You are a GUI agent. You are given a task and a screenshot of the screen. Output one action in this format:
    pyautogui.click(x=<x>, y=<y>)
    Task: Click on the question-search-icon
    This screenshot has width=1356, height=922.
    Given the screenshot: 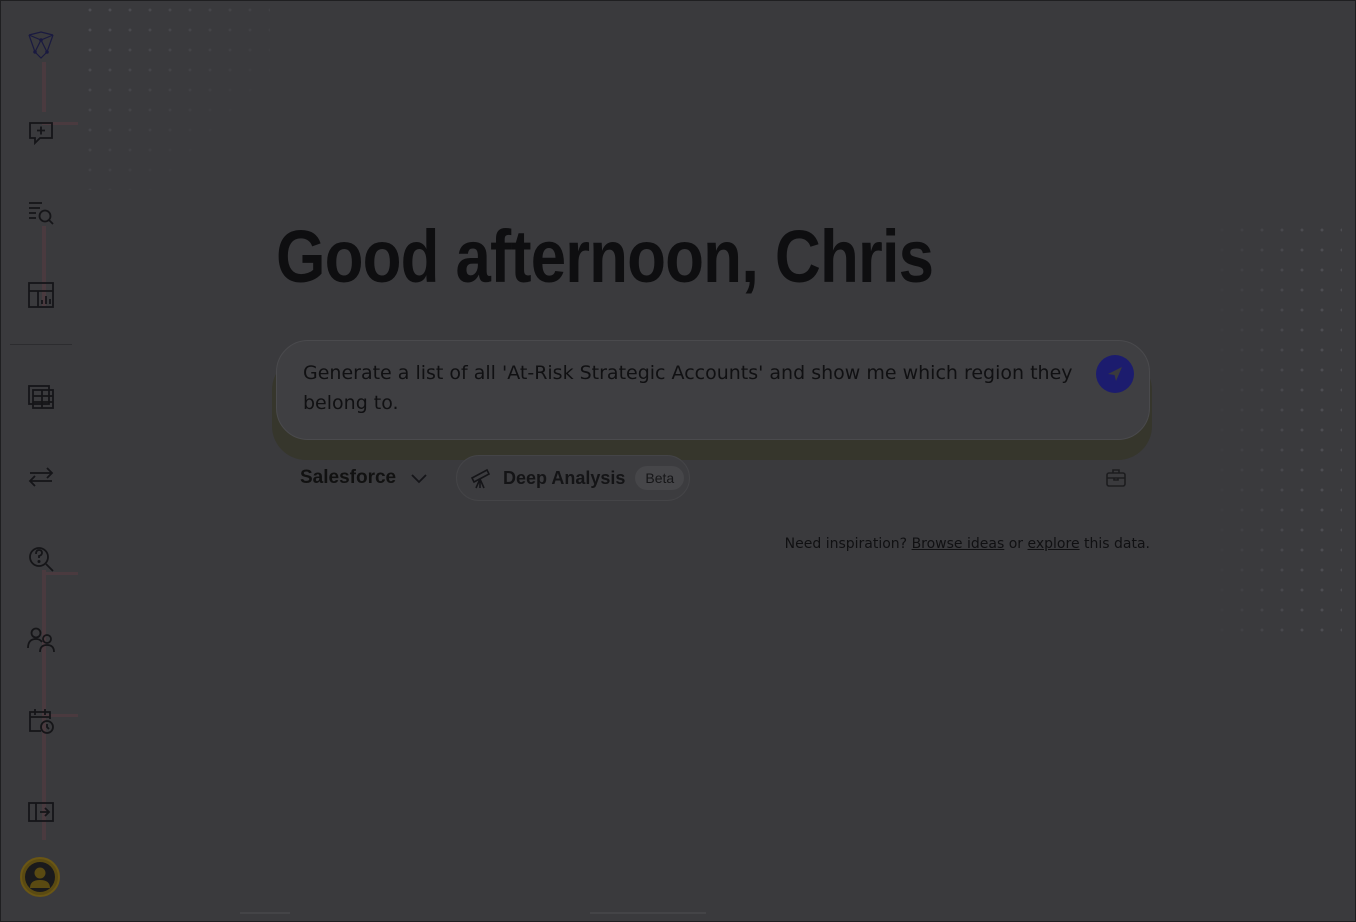 What is the action you would take?
    pyautogui.click(x=41, y=558)
    